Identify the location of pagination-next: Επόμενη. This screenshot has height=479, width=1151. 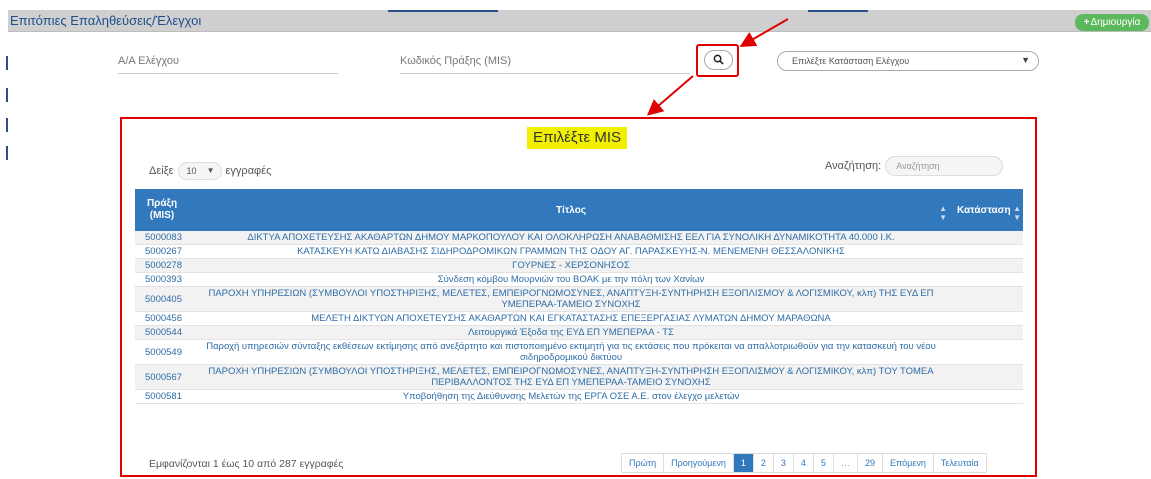
(908, 463).